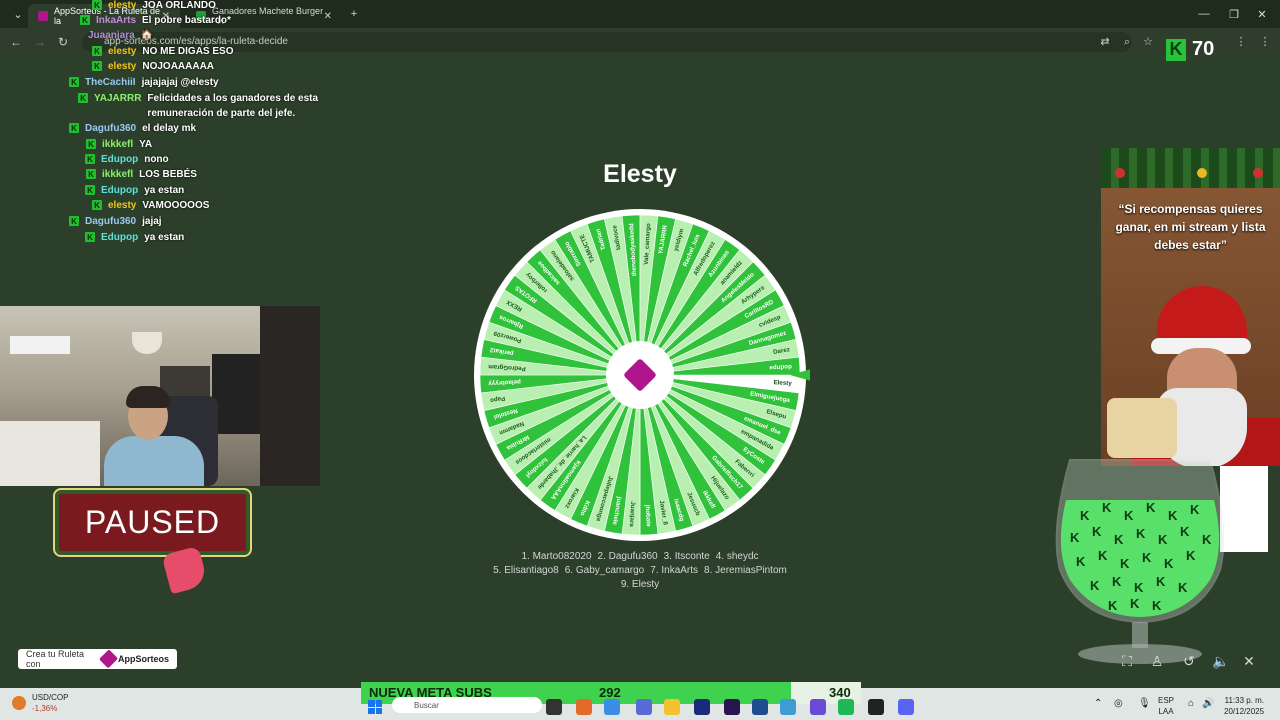 The width and height of the screenshot is (1280, 720). What do you see at coordinates (745, 570) in the screenshot?
I see `winner-entry: 8. JeremiasPintom` at bounding box center [745, 570].